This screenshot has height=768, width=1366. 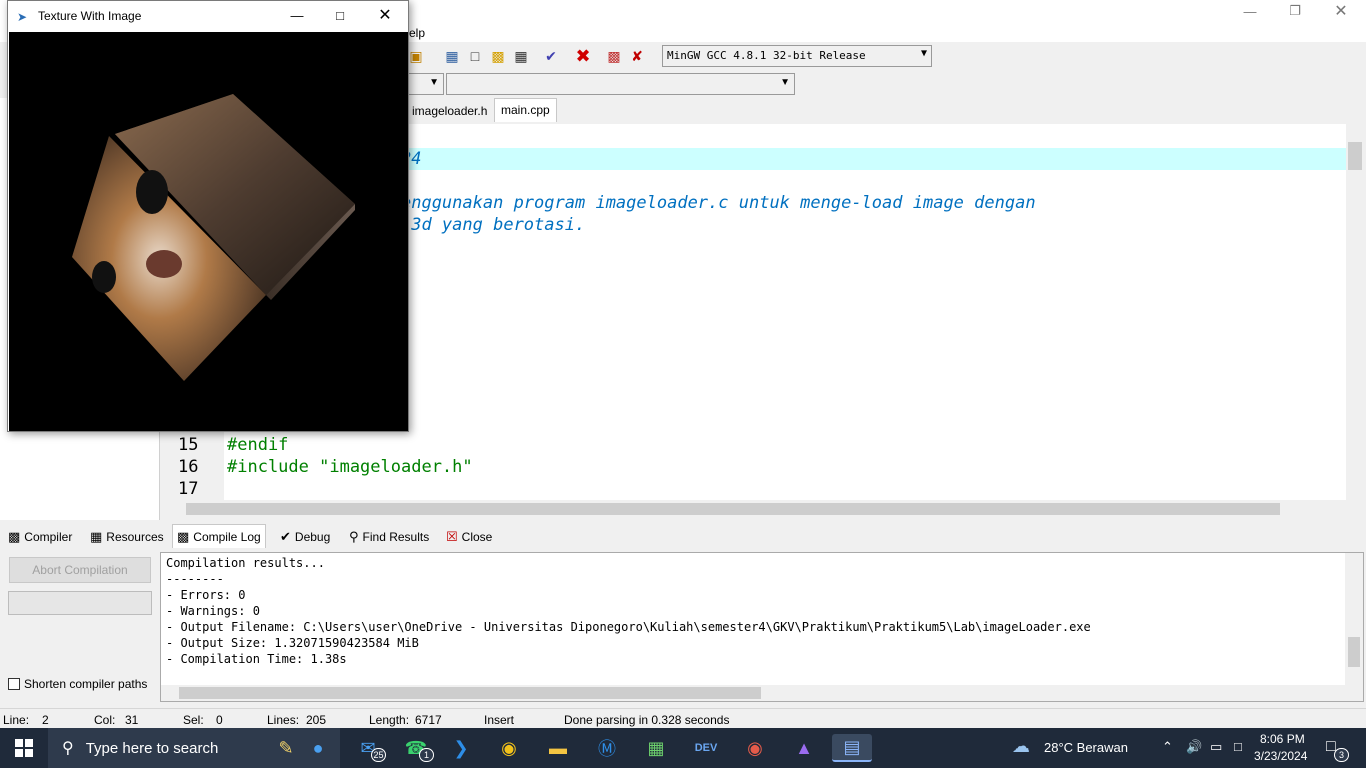 I want to click on tab-find-results: ⚲ Find Results, so click(x=389, y=537).